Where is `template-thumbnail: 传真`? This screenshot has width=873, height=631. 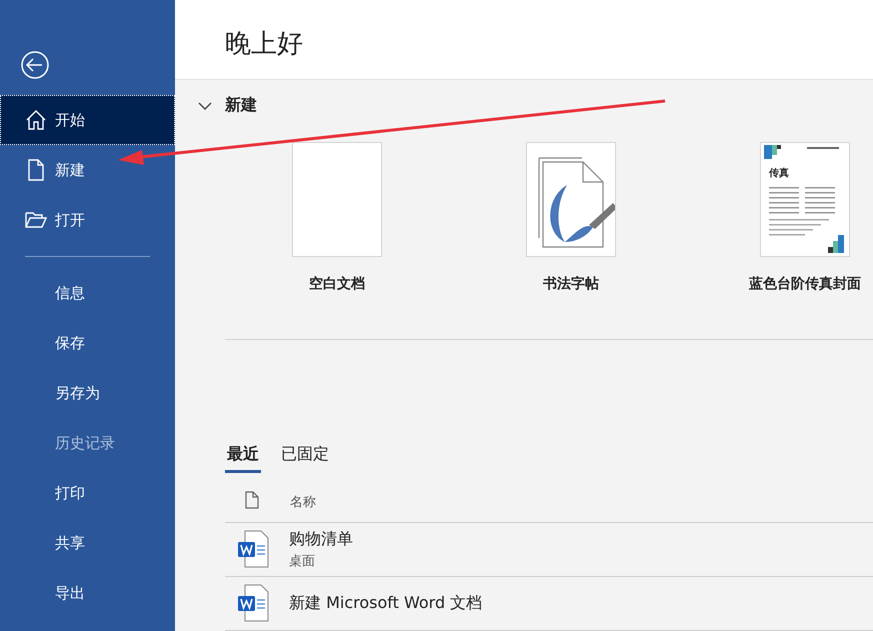
template-thumbnail: 传真 is located at coordinates (805, 199).